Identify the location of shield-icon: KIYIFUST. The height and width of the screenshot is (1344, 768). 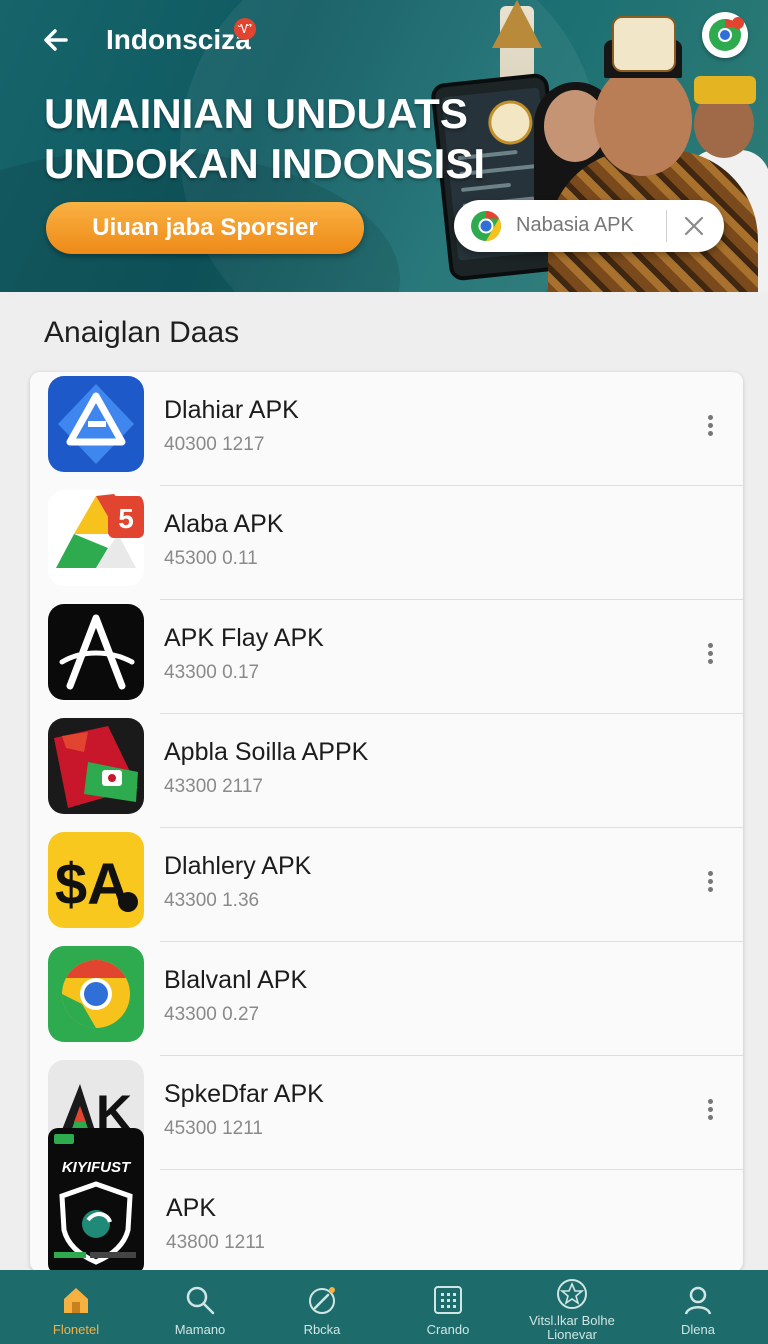
(96, 1200).